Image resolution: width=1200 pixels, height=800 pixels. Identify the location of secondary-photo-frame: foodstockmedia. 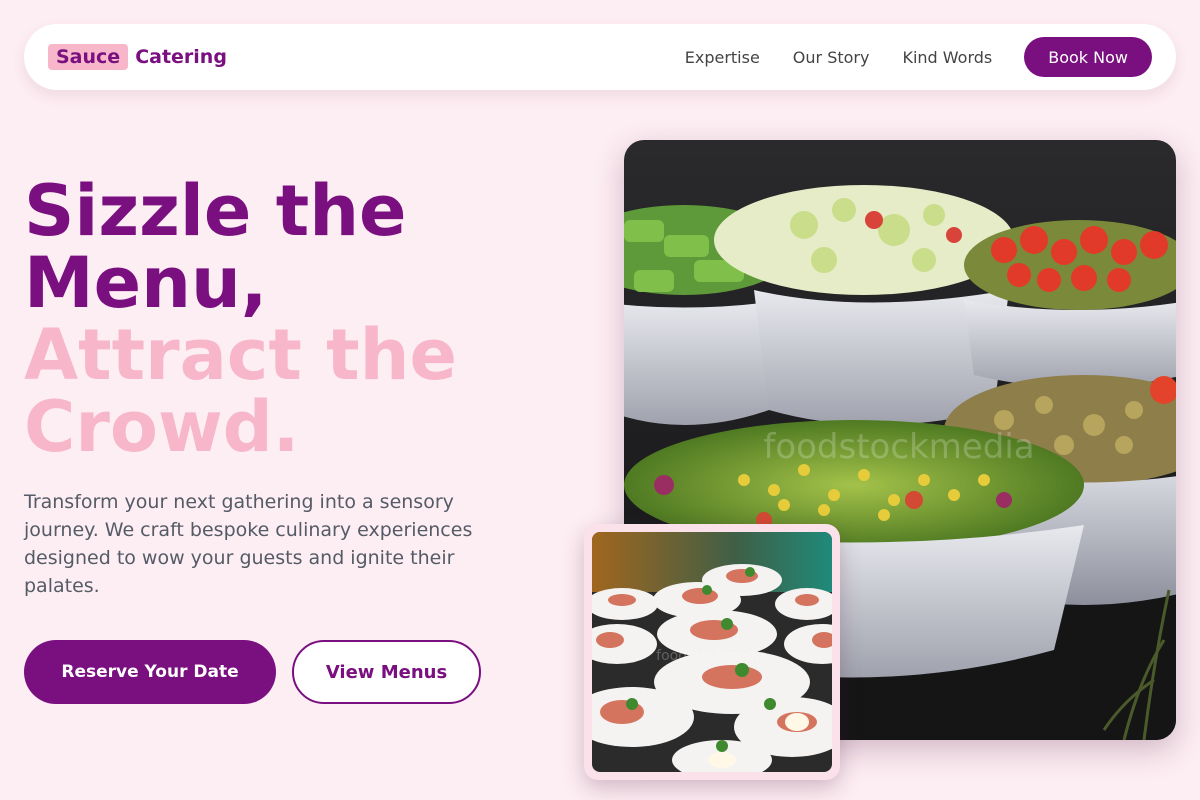
(712, 652).